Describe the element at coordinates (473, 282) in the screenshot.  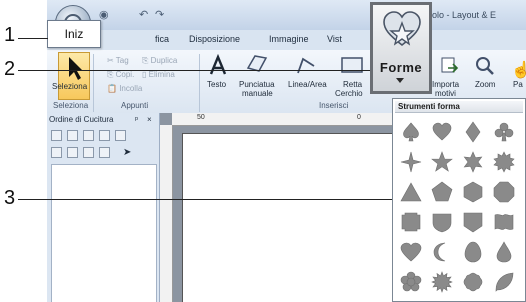
I see `scallop-shape-icon` at that location.